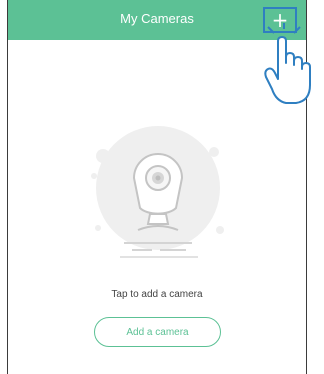 The height and width of the screenshot is (374, 324). Describe the element at coordinates (157, 332) in the screenshot. I see `add-camera-button: Add a camera` at that location.